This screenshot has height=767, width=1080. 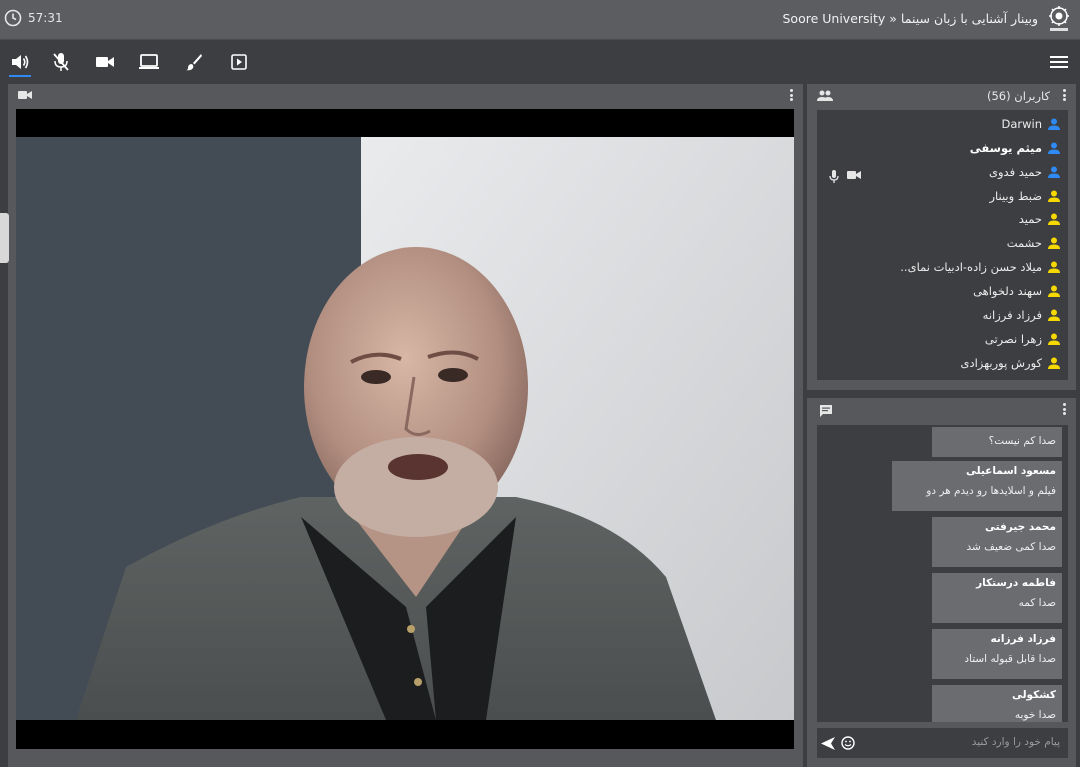 I want to click on user-media-status, so click(x=845, y=177).